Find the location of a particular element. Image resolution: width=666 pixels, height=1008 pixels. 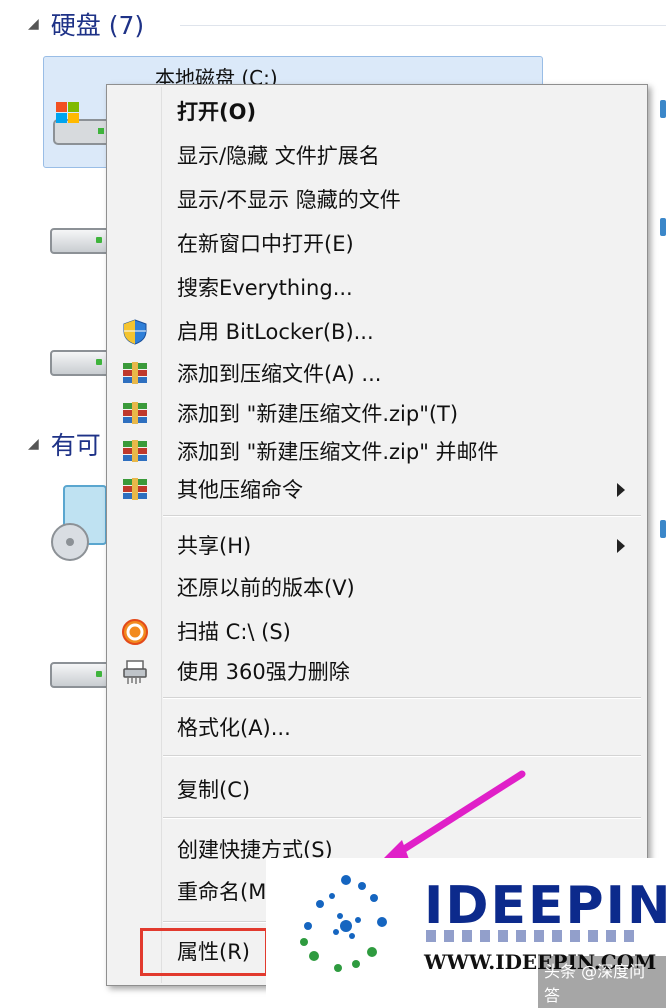

menu-item-restore-versions: 还原以前的版本(V) is located at coordinates (377, 587).